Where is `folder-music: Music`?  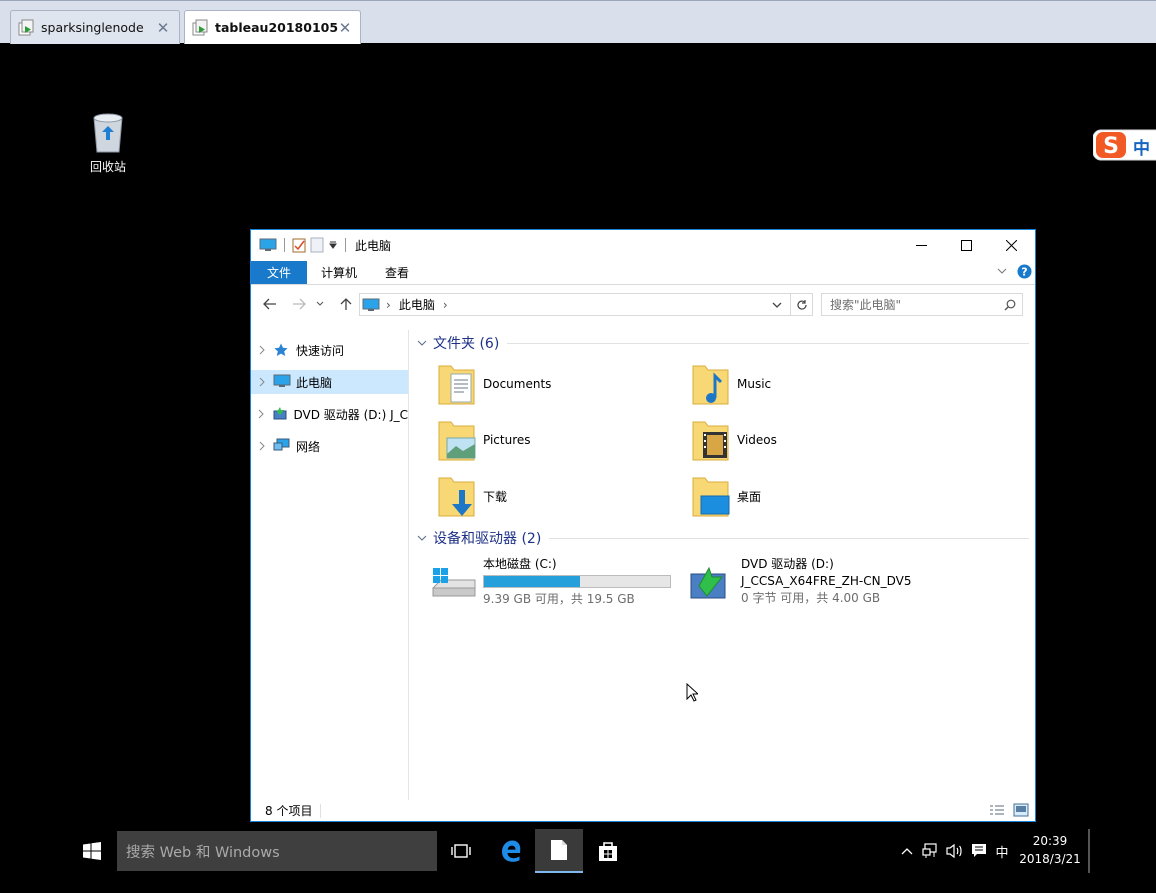 folder-music: Music is located at coordinates (731, 384).